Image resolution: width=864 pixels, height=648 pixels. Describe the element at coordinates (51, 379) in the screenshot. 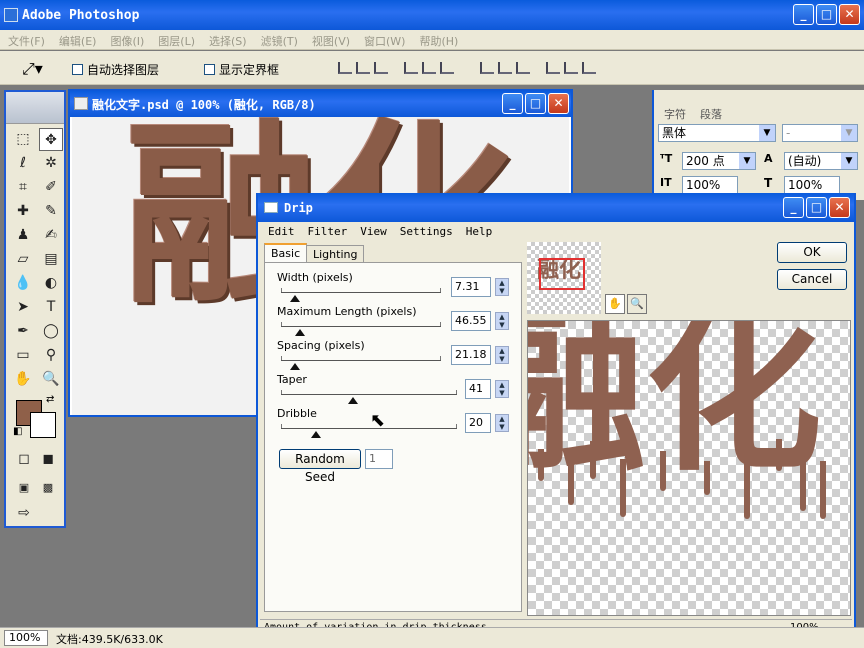

I see `zoom-tool-icon: 🔍` at that location.